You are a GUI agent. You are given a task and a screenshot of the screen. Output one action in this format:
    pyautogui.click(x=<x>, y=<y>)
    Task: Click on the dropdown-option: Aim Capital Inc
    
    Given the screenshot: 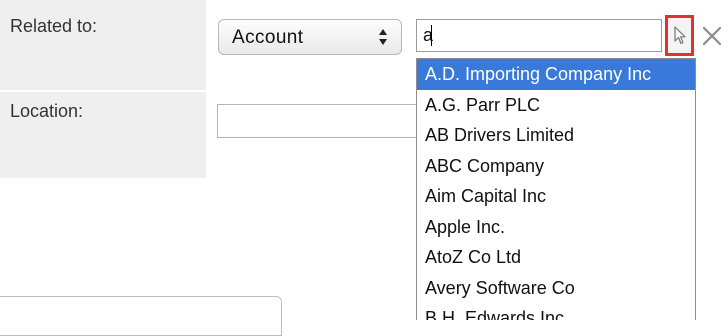 What is the action you would take?
    pyautogui.click(x=556, y=196)
    